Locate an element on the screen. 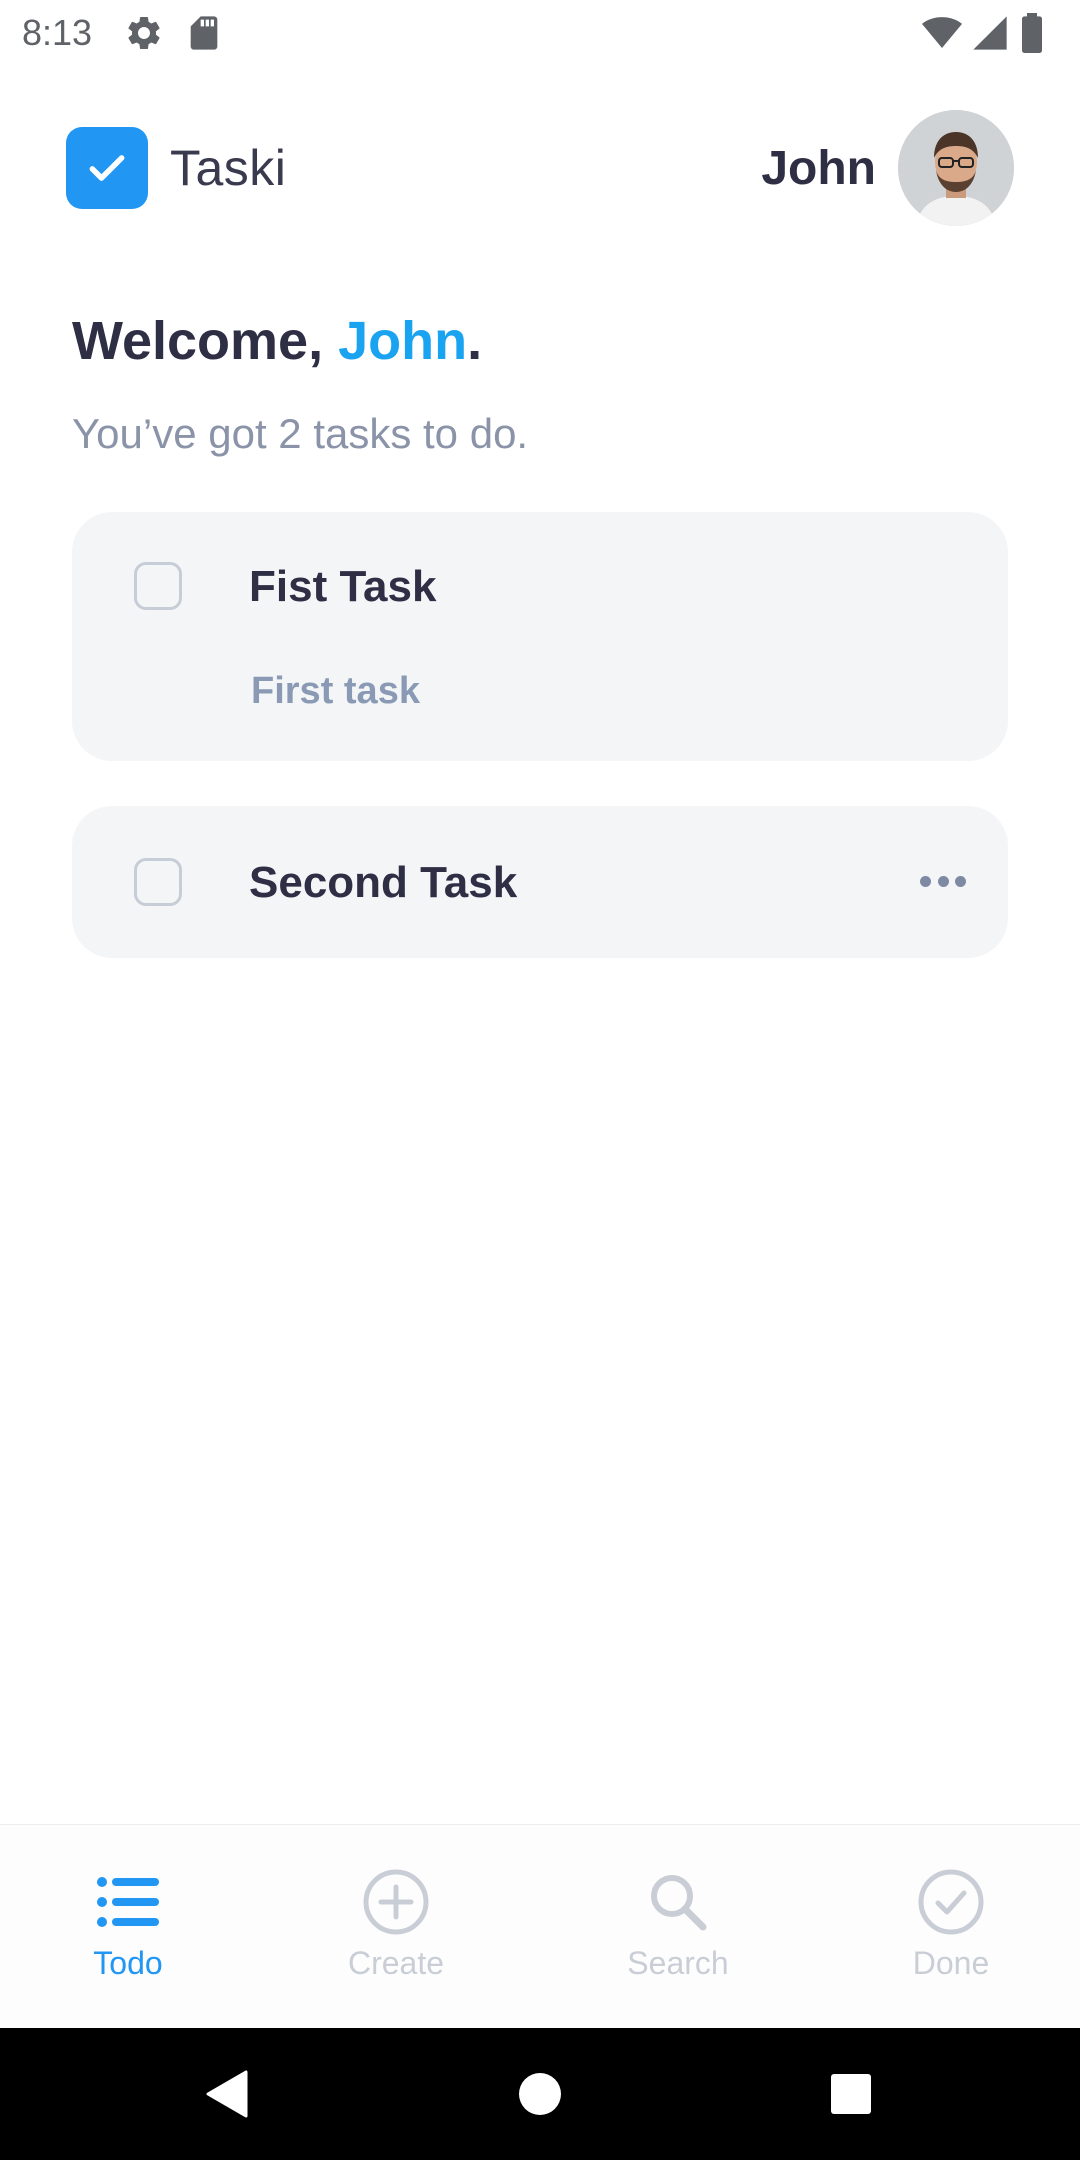 Image resolution: width=1080 pixels, height=2160 pixels. more-options-icon is located at coordinates (943, 883).